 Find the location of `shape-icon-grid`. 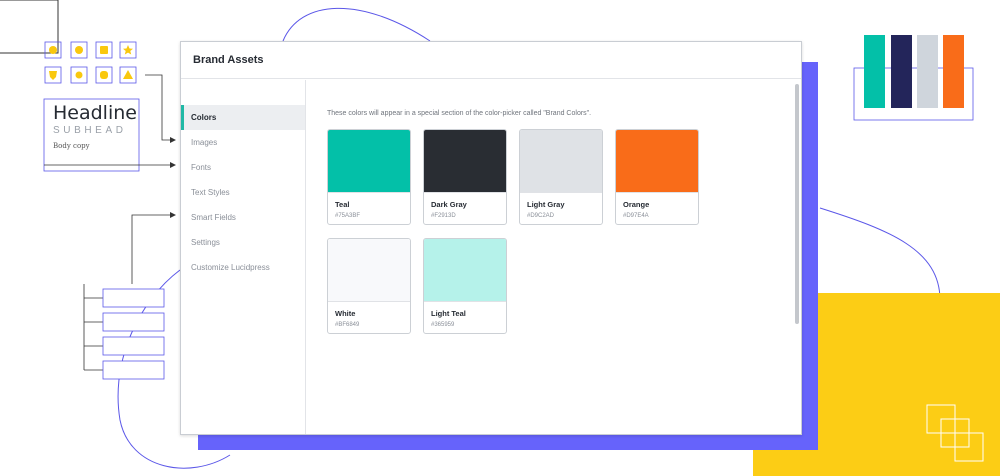

shape-icon-grid is located at coordinates (90, 62).